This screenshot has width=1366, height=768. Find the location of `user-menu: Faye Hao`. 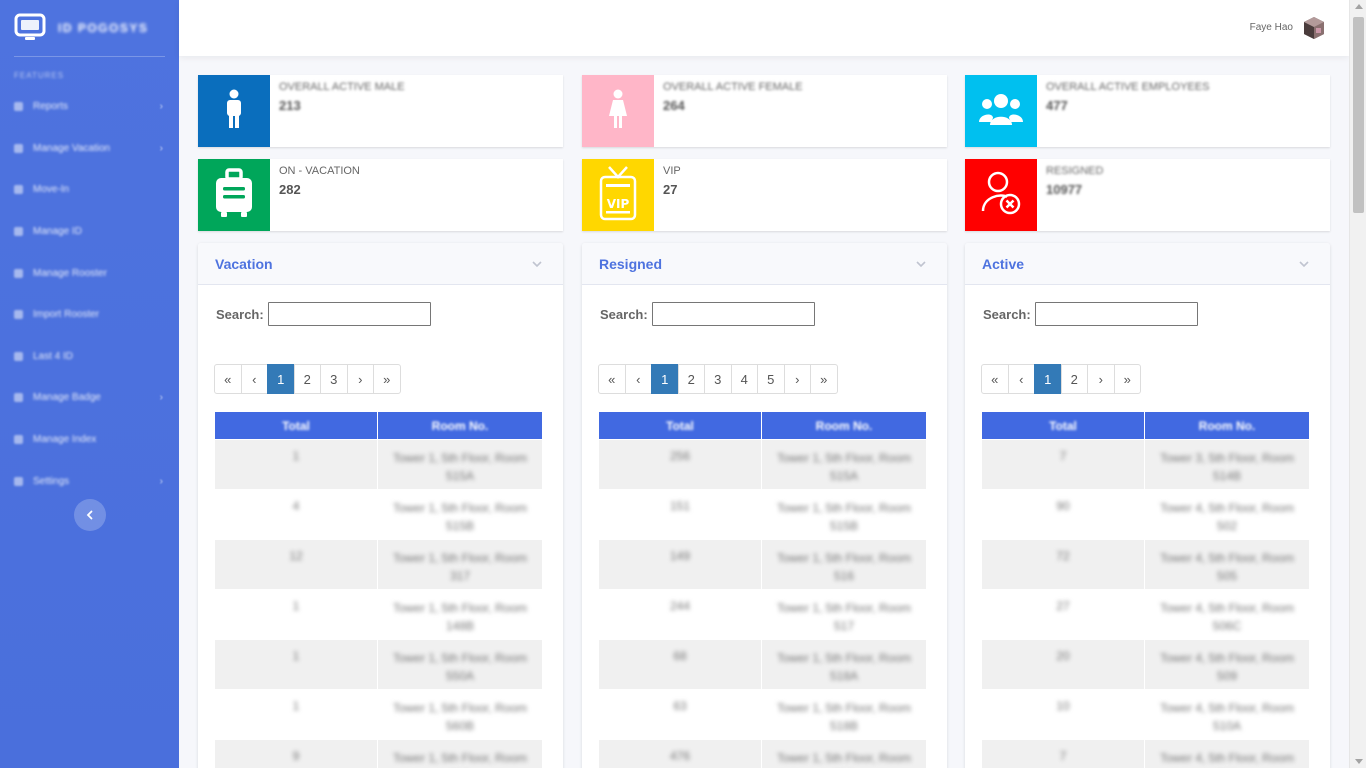

user-menu: Faye Hao is located at coordinates (1288, 27).